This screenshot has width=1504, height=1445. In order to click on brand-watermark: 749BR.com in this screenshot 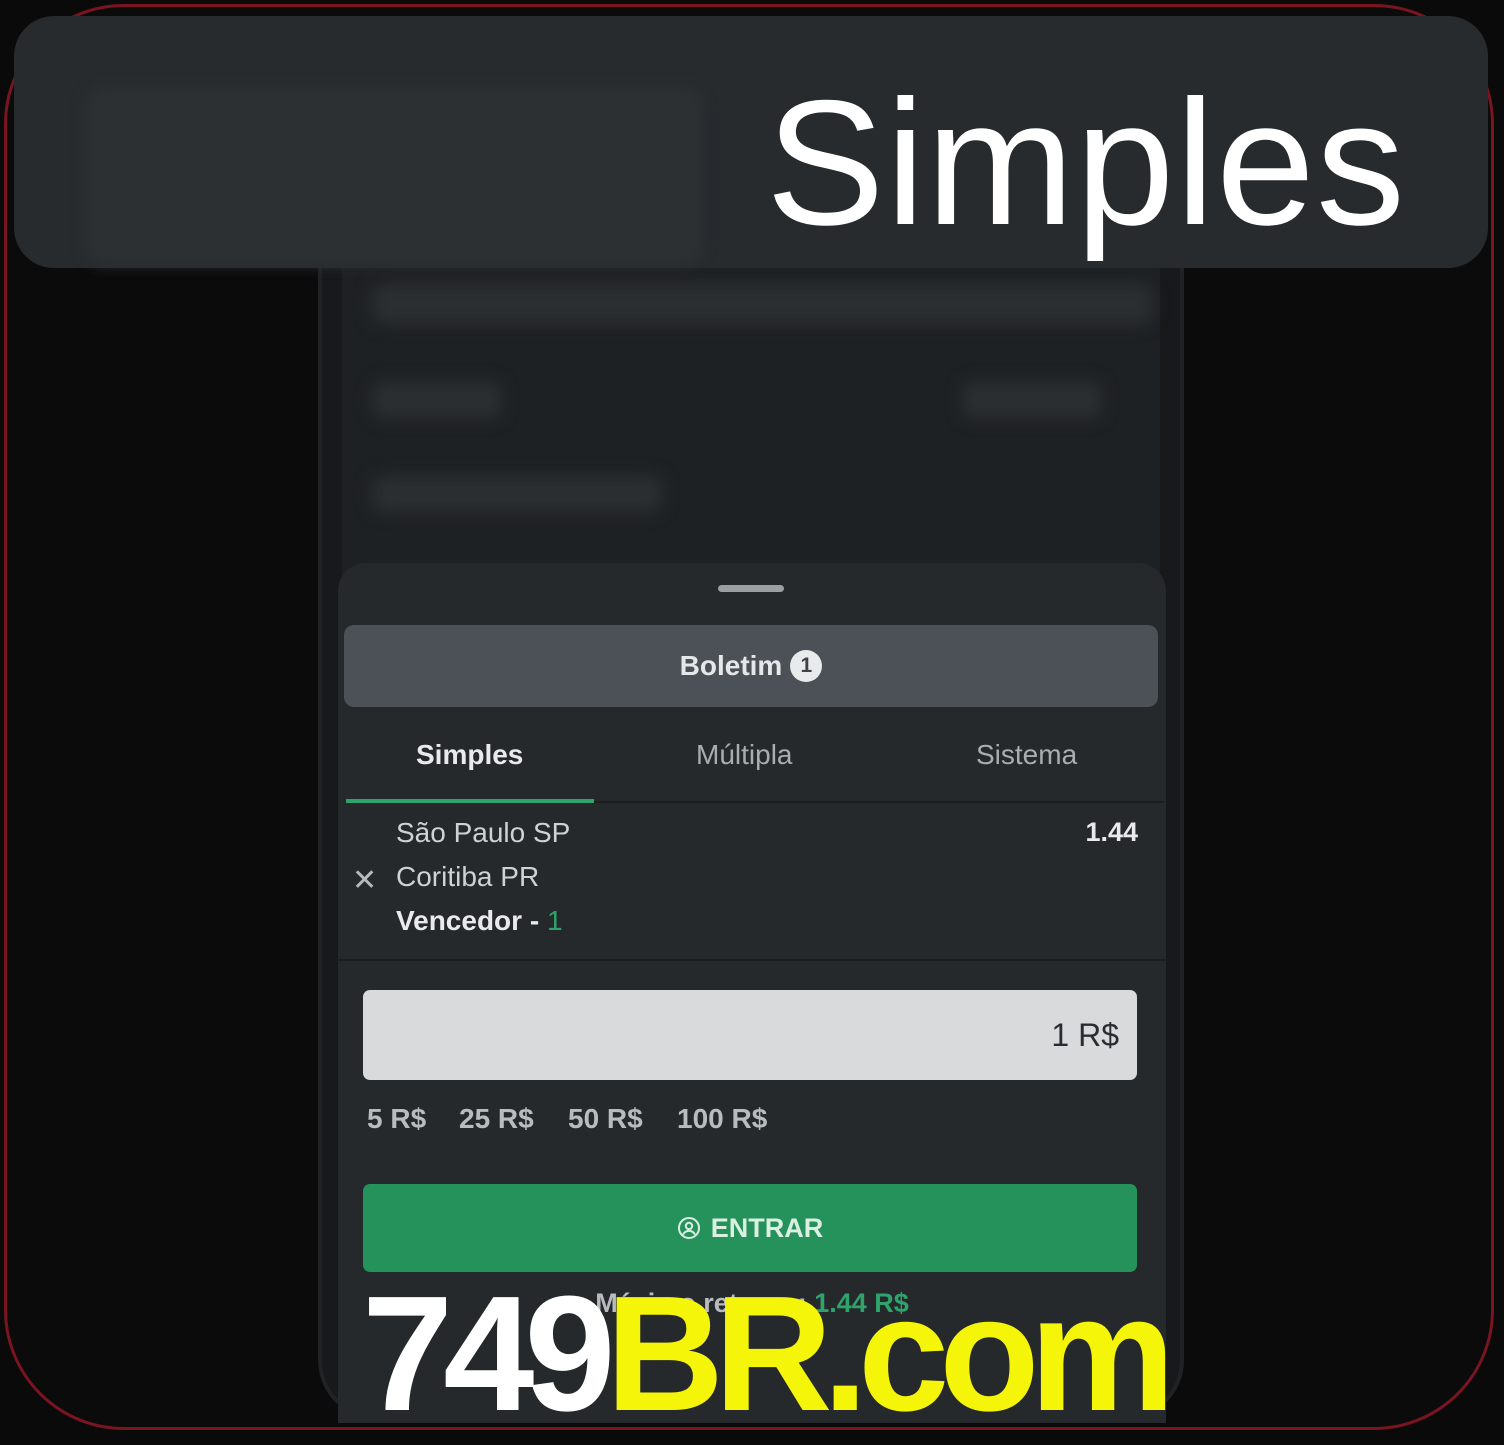, I will do `click(768, 1354)`.